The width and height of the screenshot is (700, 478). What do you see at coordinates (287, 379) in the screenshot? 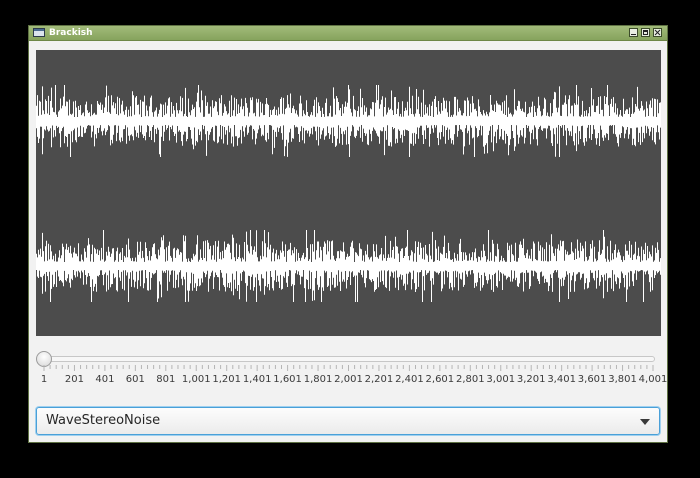
I see `slider-tick-label: 1,601` at bounding box center [287, 379].